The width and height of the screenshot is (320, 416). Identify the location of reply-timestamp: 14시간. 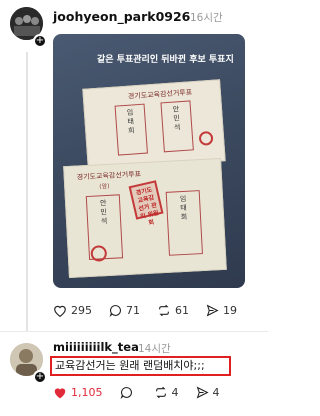
(154, 349).